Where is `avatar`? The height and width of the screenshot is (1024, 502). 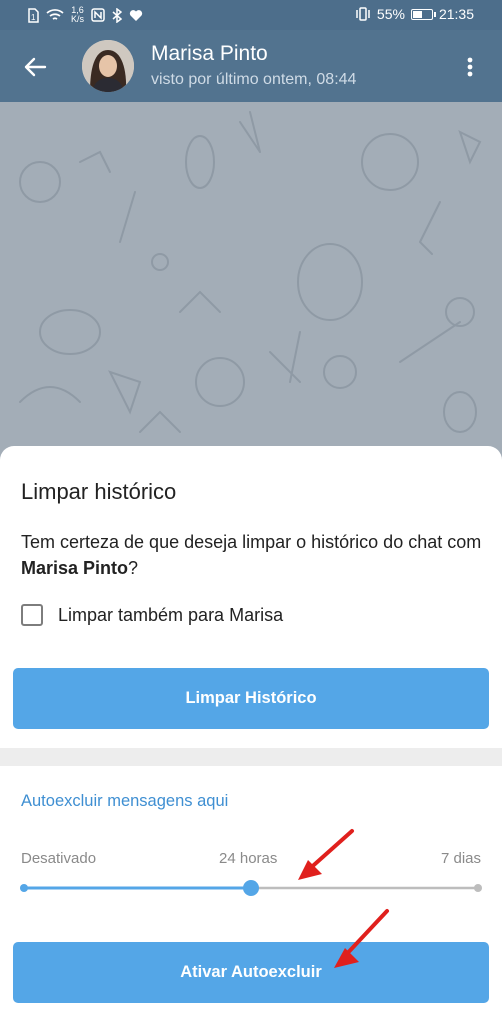
avatar is located at coordinates (108, 66).